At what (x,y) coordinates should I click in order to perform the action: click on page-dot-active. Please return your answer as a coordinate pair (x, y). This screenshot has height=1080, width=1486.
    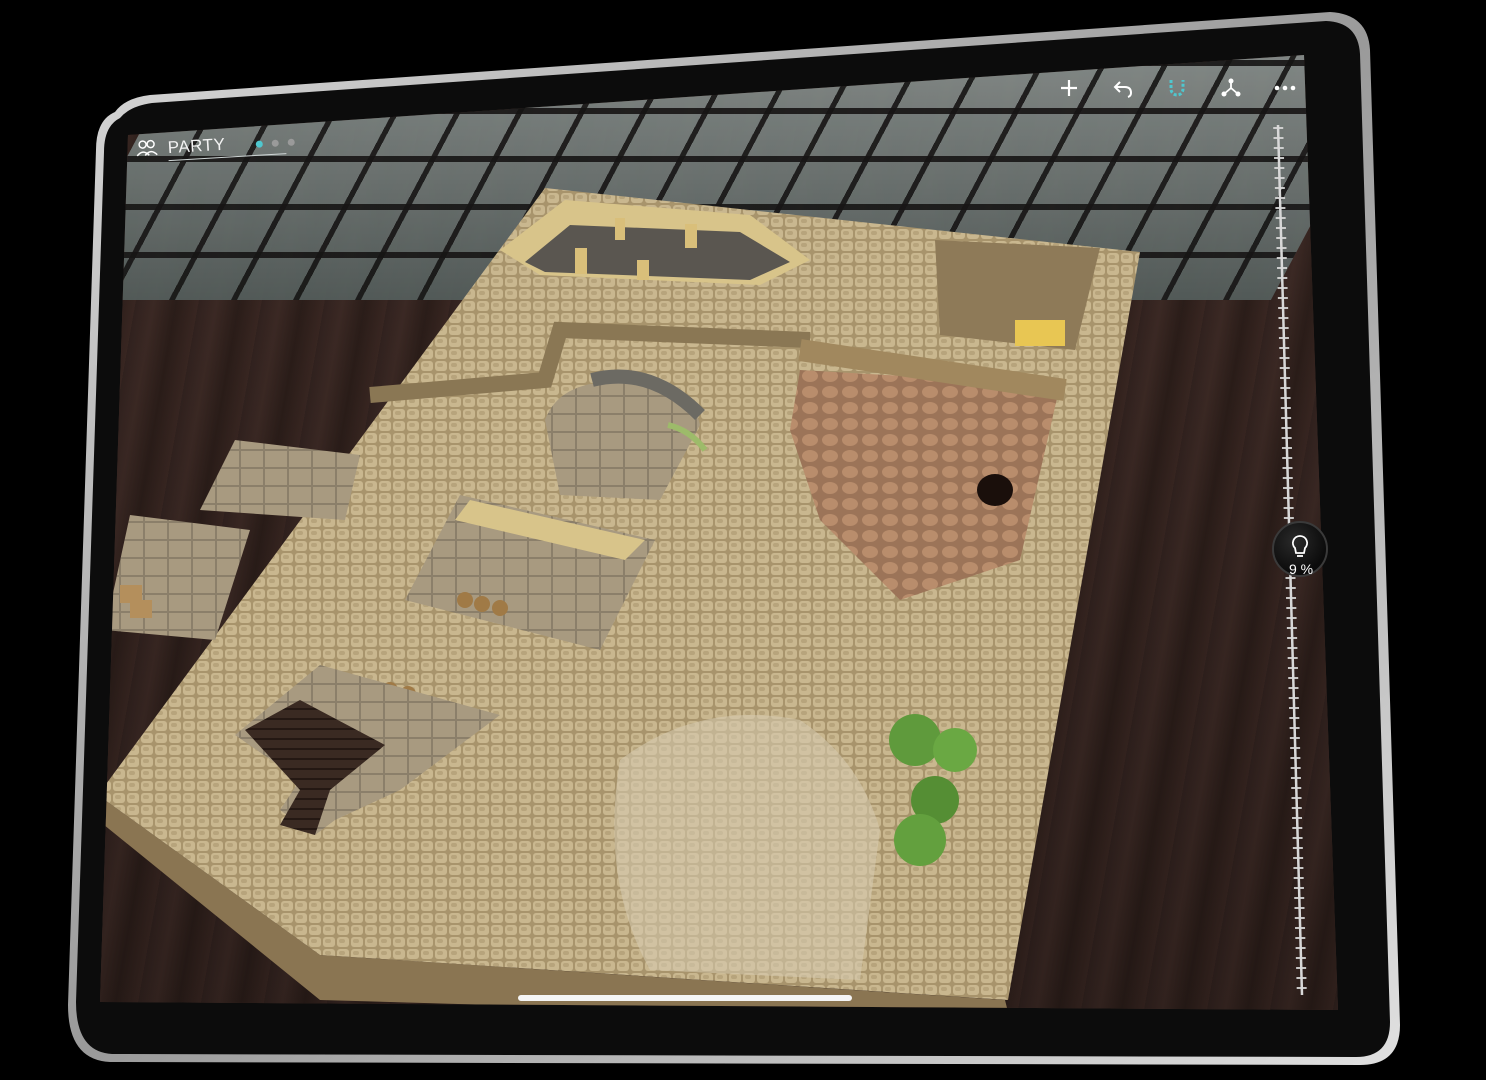
    Looking at the image, I should click on (259, 144).